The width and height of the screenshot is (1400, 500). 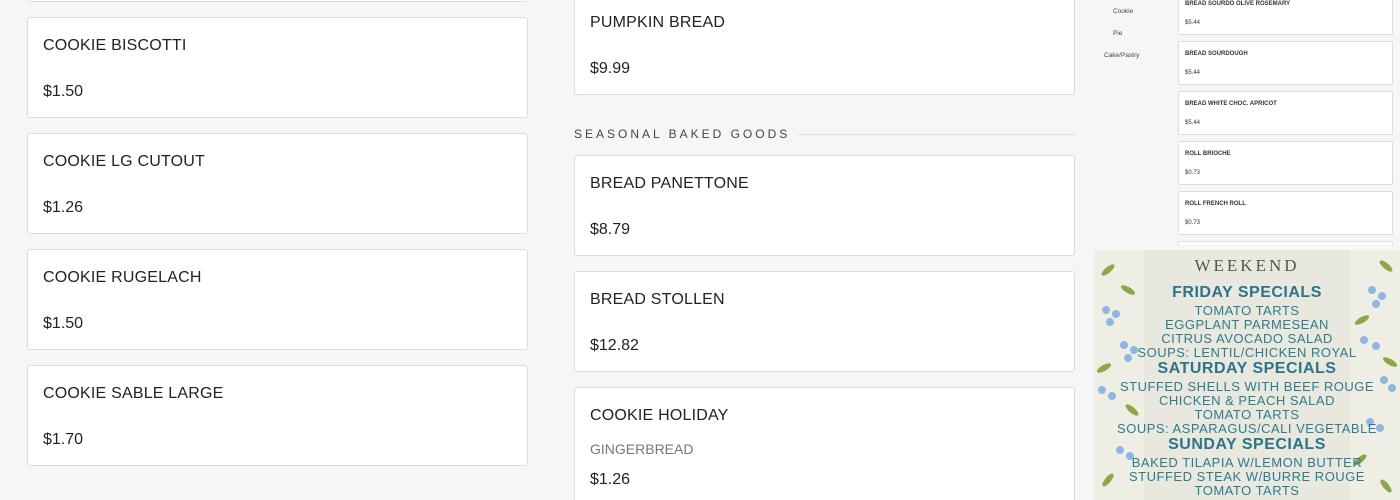 I want to click on mini-menu-card: ROLL FRENCH ROLL $0.73, so click(x=1285, y=213).